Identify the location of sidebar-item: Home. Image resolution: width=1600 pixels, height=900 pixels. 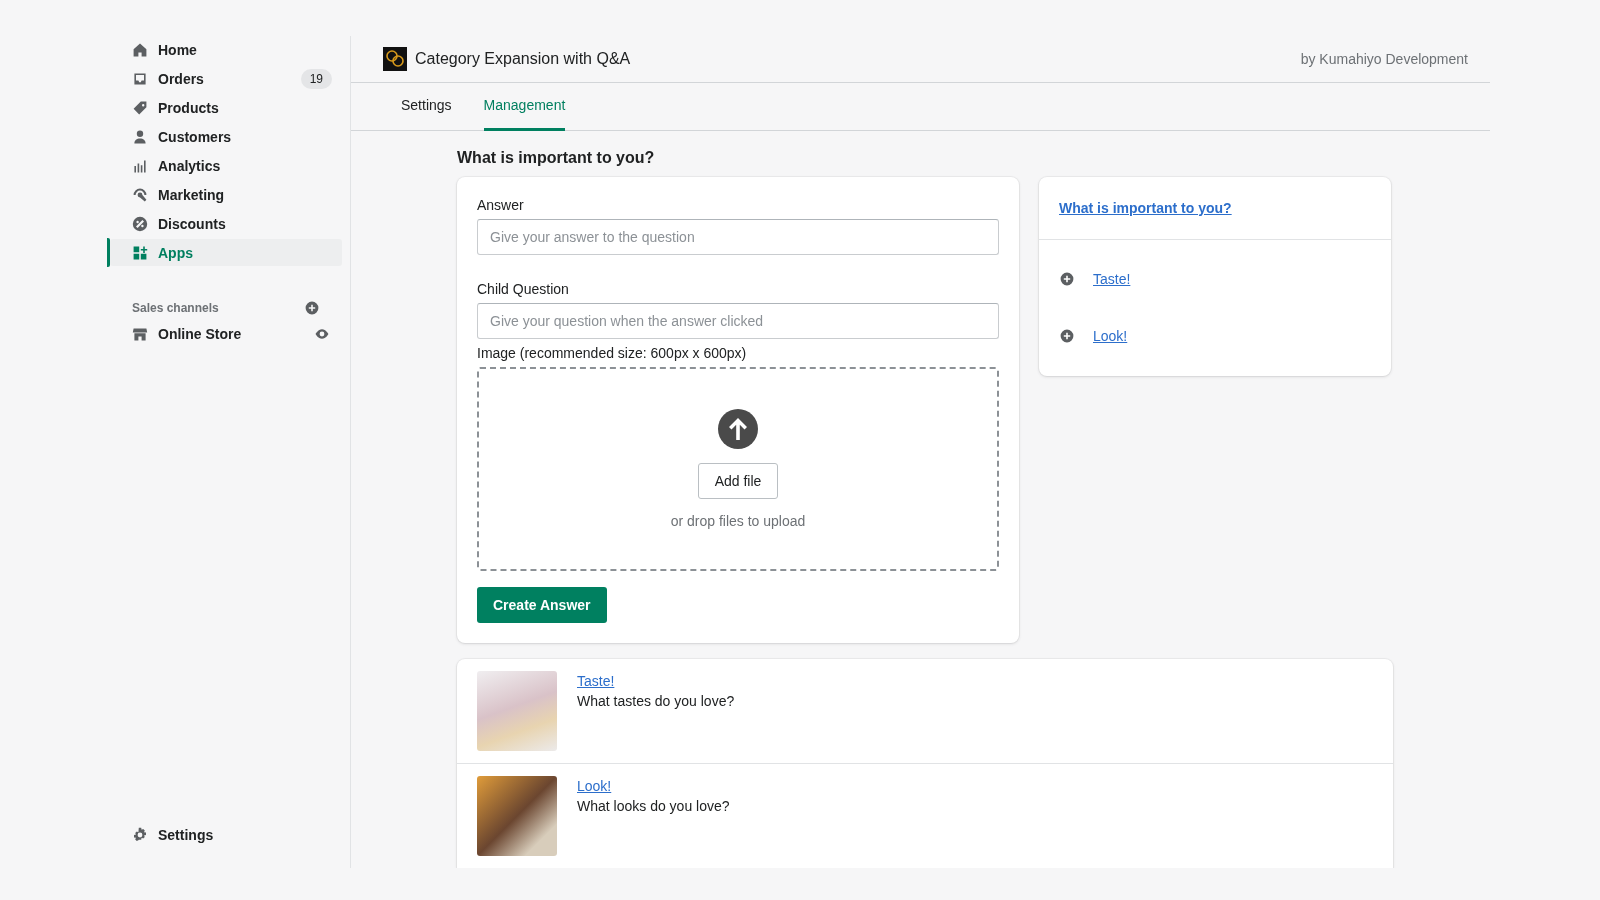
(226, 49).